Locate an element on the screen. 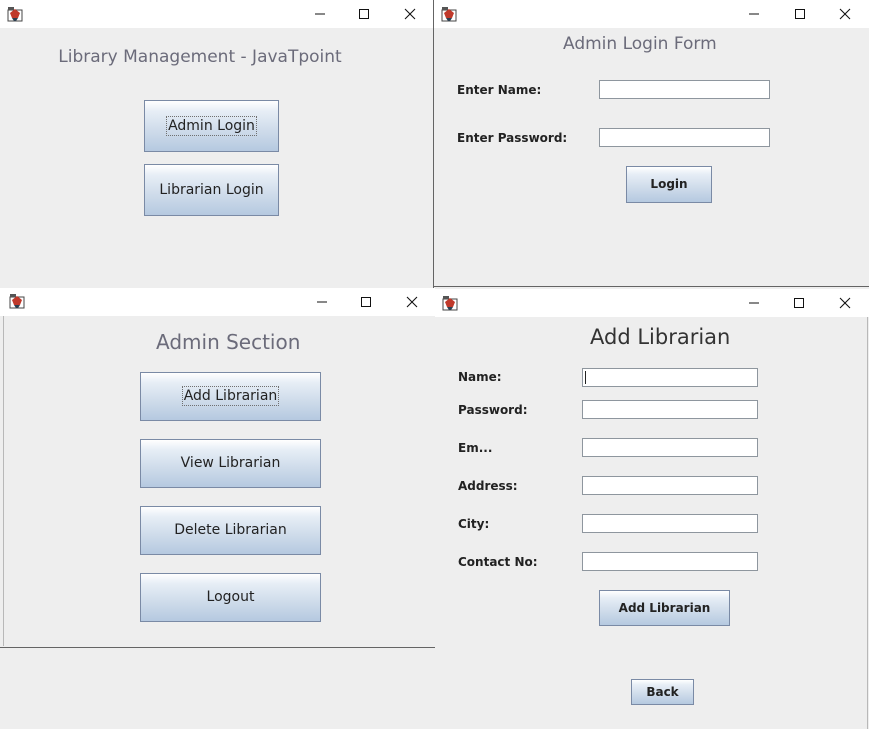 This screenshot has height=729, width=869. delete-librarian-button: Delete Librarian is located at coordinates (230, 530).